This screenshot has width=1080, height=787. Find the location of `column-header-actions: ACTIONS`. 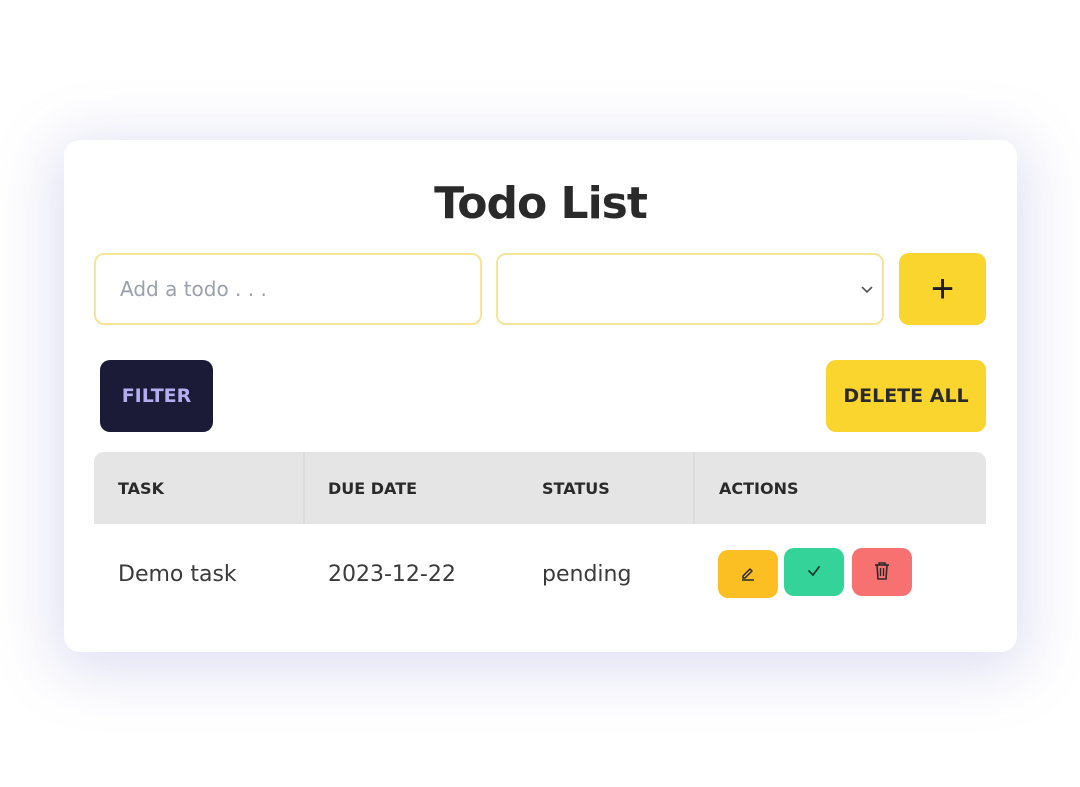

column-header-actions: ACTIONS is located at coordinates (759, 488).